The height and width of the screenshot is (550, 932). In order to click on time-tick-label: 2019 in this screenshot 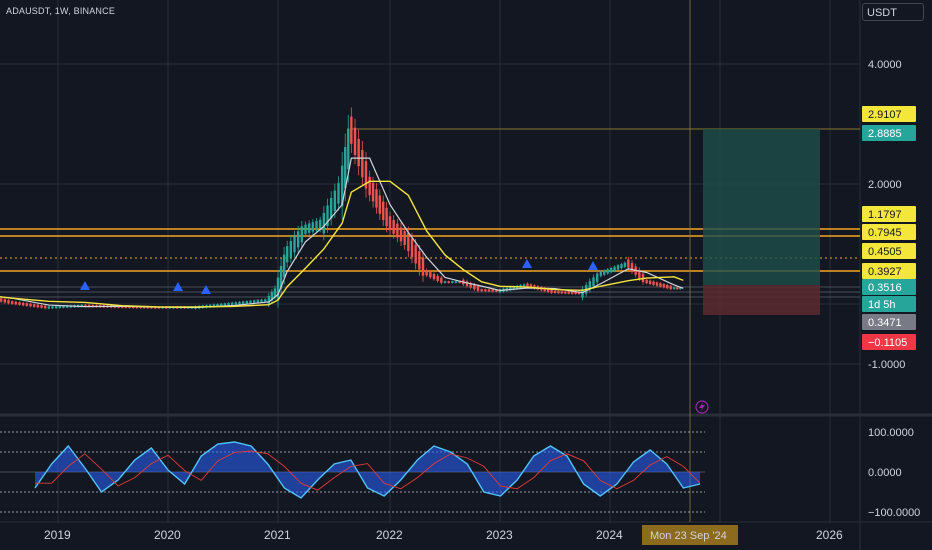, I will do `click(57, 535)`.